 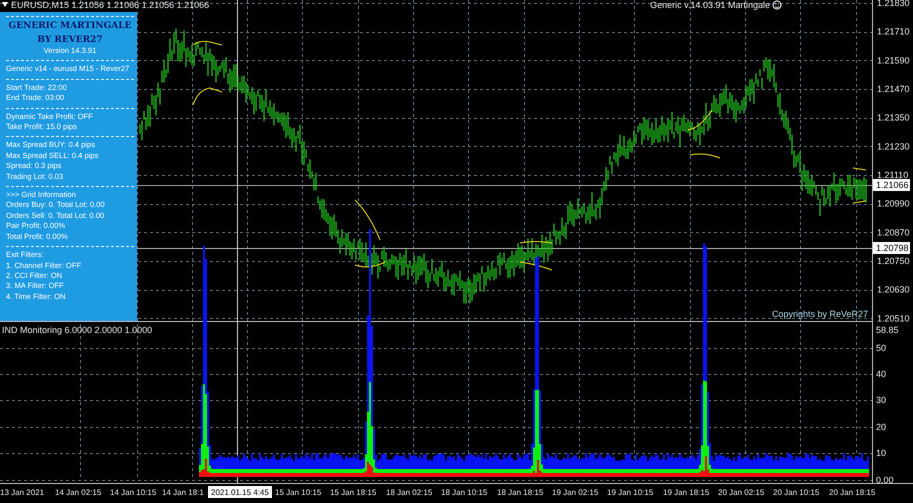 I want to click on time-axis-label: 20 Jan 10:15, so click(x=796, y=492).